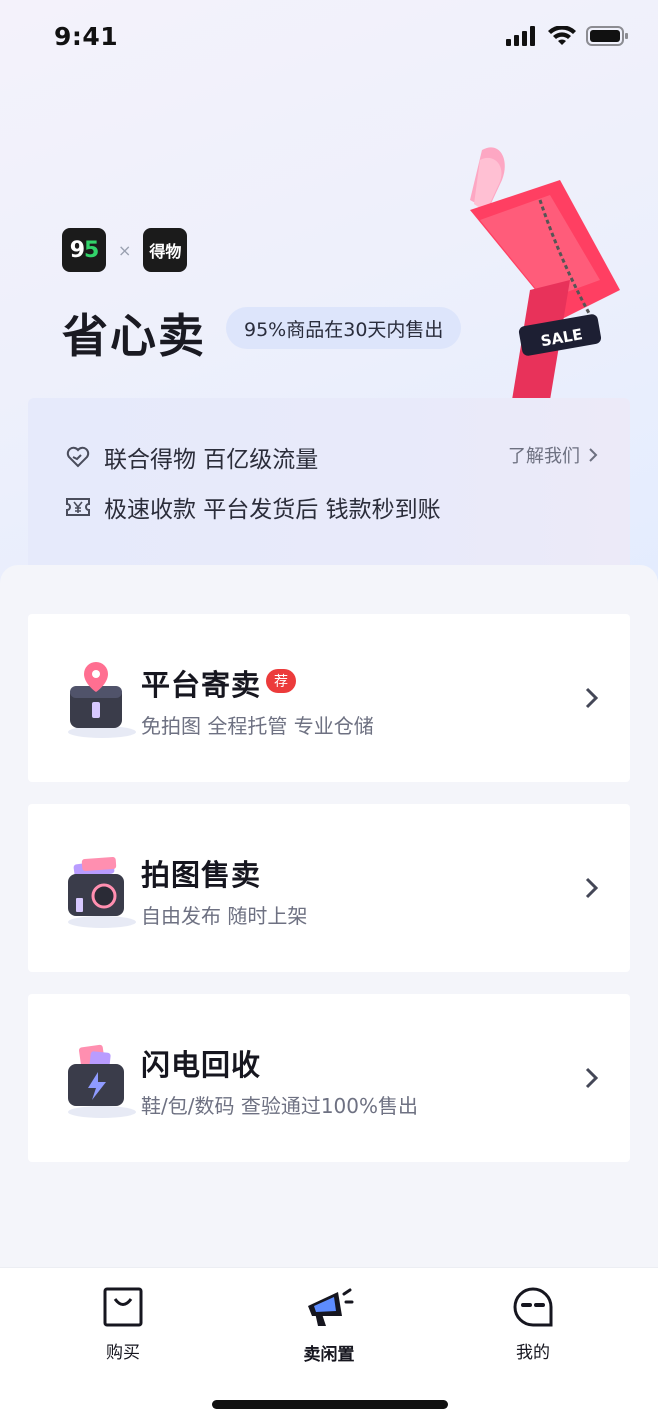 The height and width of the screenshot is (1425, 658). I want to click on learn-more-link: 了解我们, so click(553, 455).